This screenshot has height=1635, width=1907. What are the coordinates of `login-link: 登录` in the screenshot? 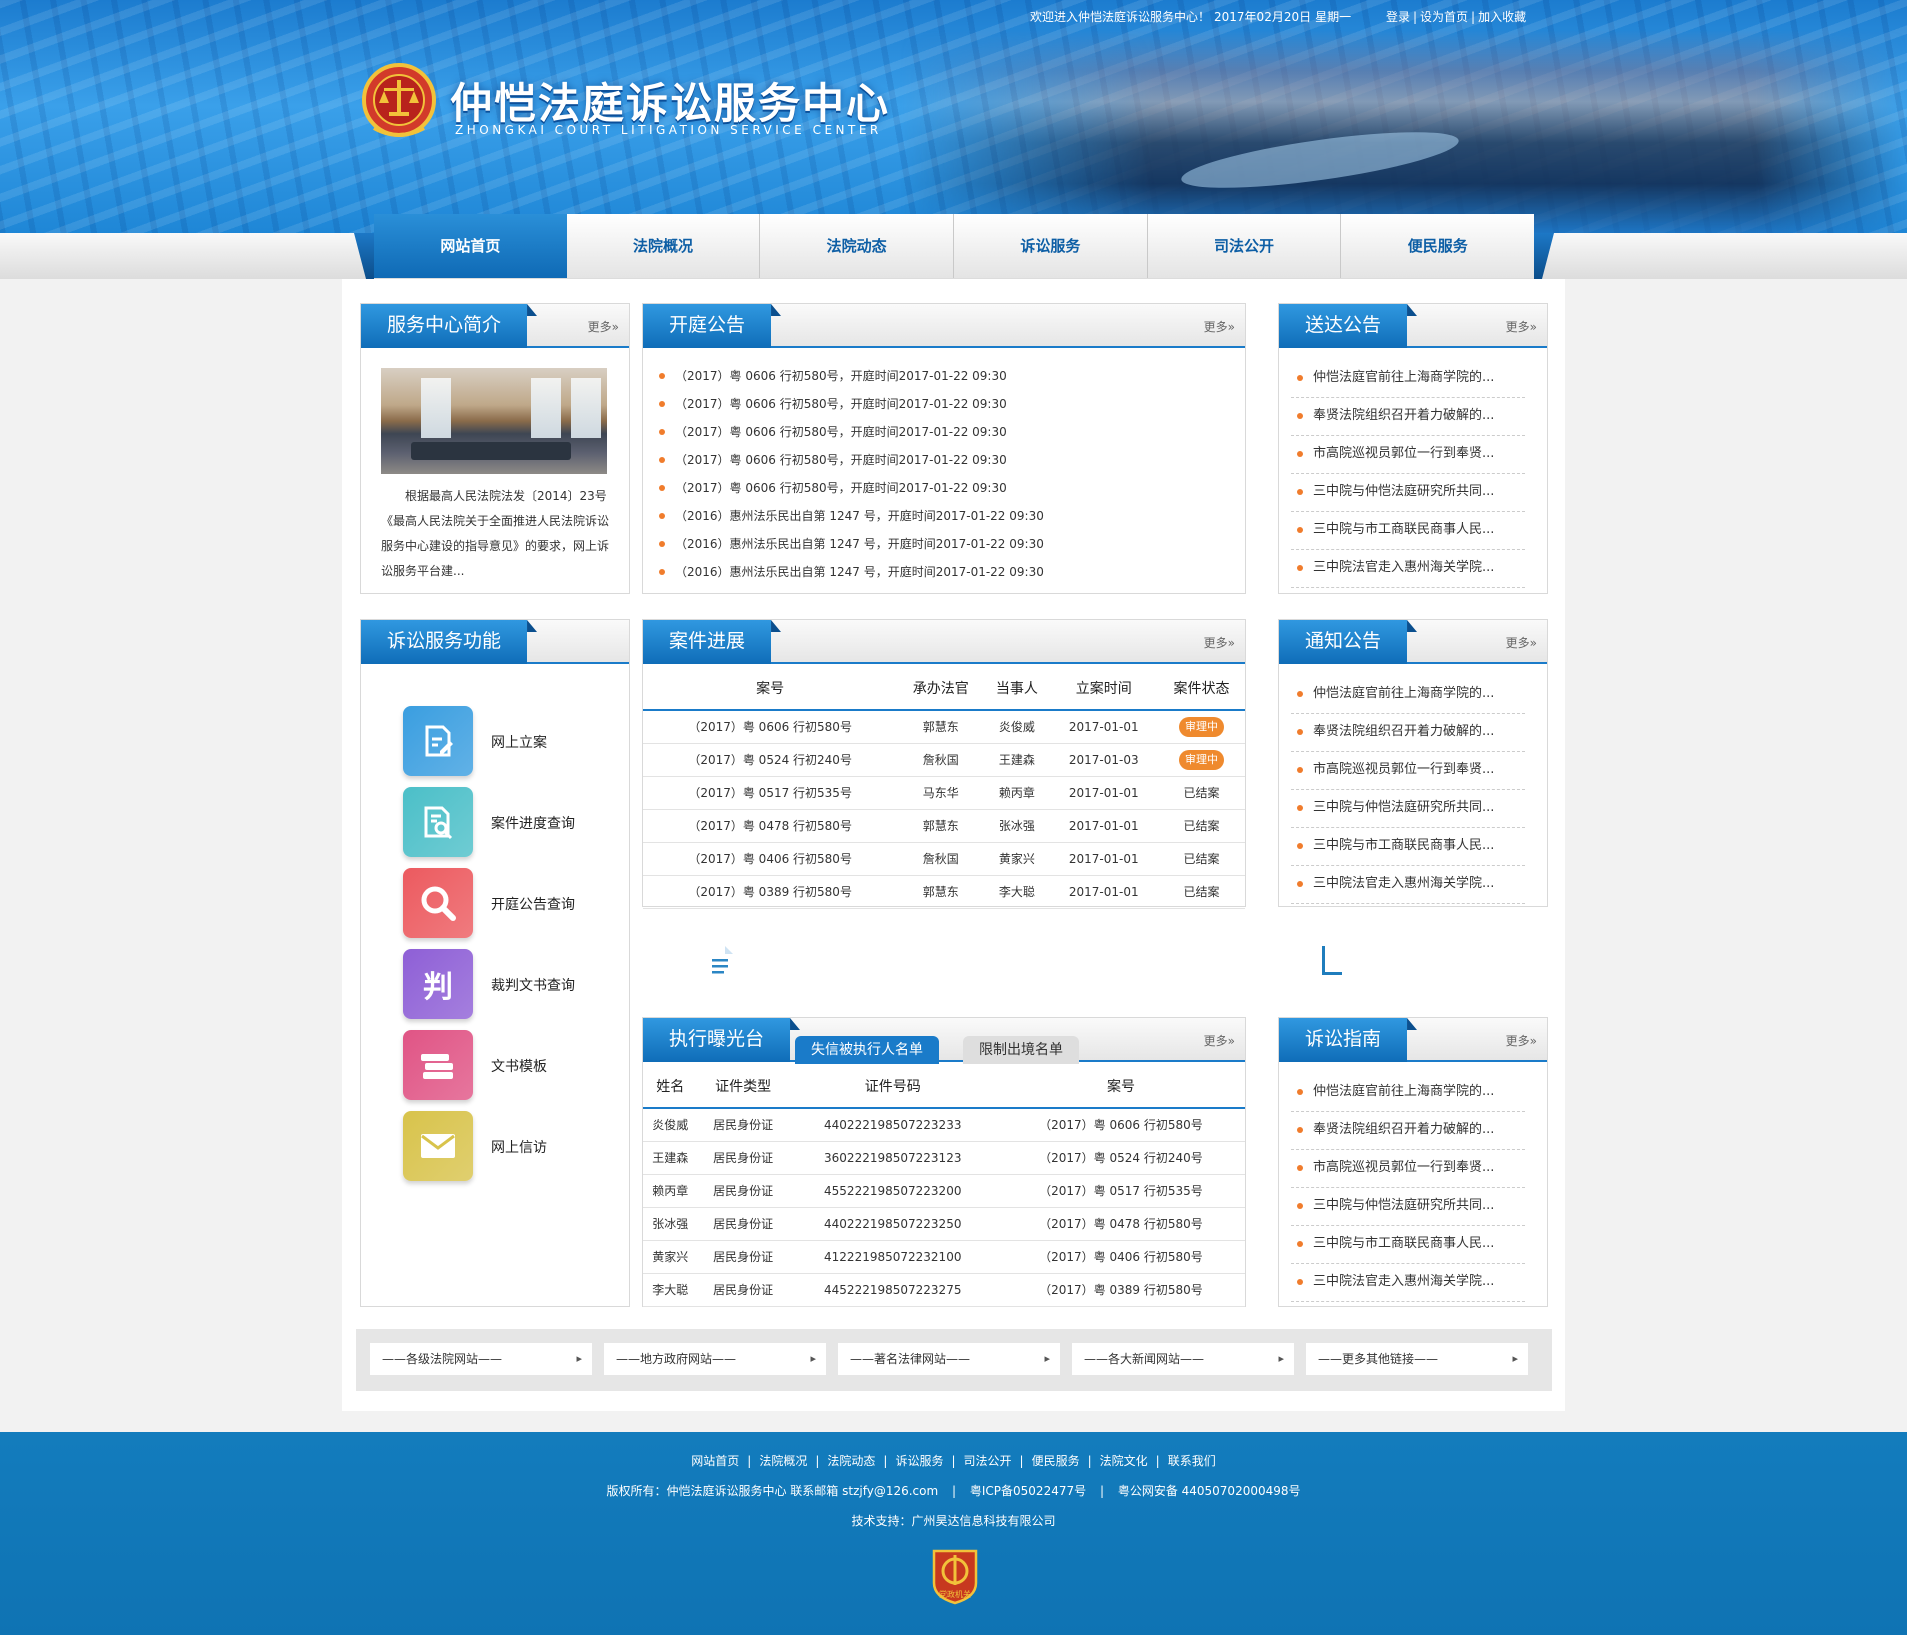 It's located at (1398, 17).